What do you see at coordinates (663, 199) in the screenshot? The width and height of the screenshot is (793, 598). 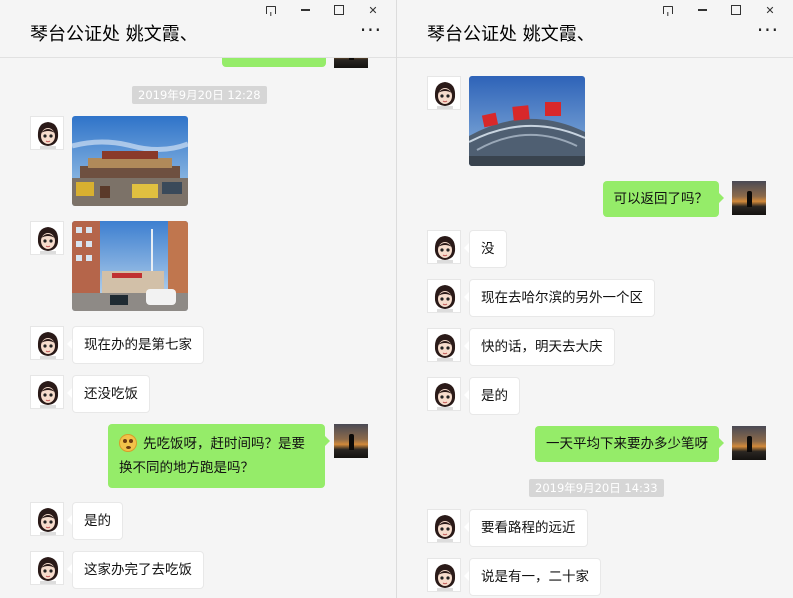 I see `message-bubble-sent: 可以返回了吗？` at bounding box center [663, 199].